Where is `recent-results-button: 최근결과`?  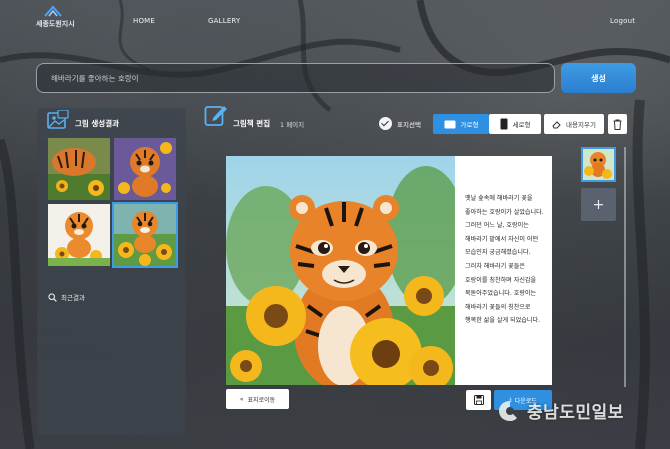 recent-results-button: 최근결과 is located at coordinates (66, 297).